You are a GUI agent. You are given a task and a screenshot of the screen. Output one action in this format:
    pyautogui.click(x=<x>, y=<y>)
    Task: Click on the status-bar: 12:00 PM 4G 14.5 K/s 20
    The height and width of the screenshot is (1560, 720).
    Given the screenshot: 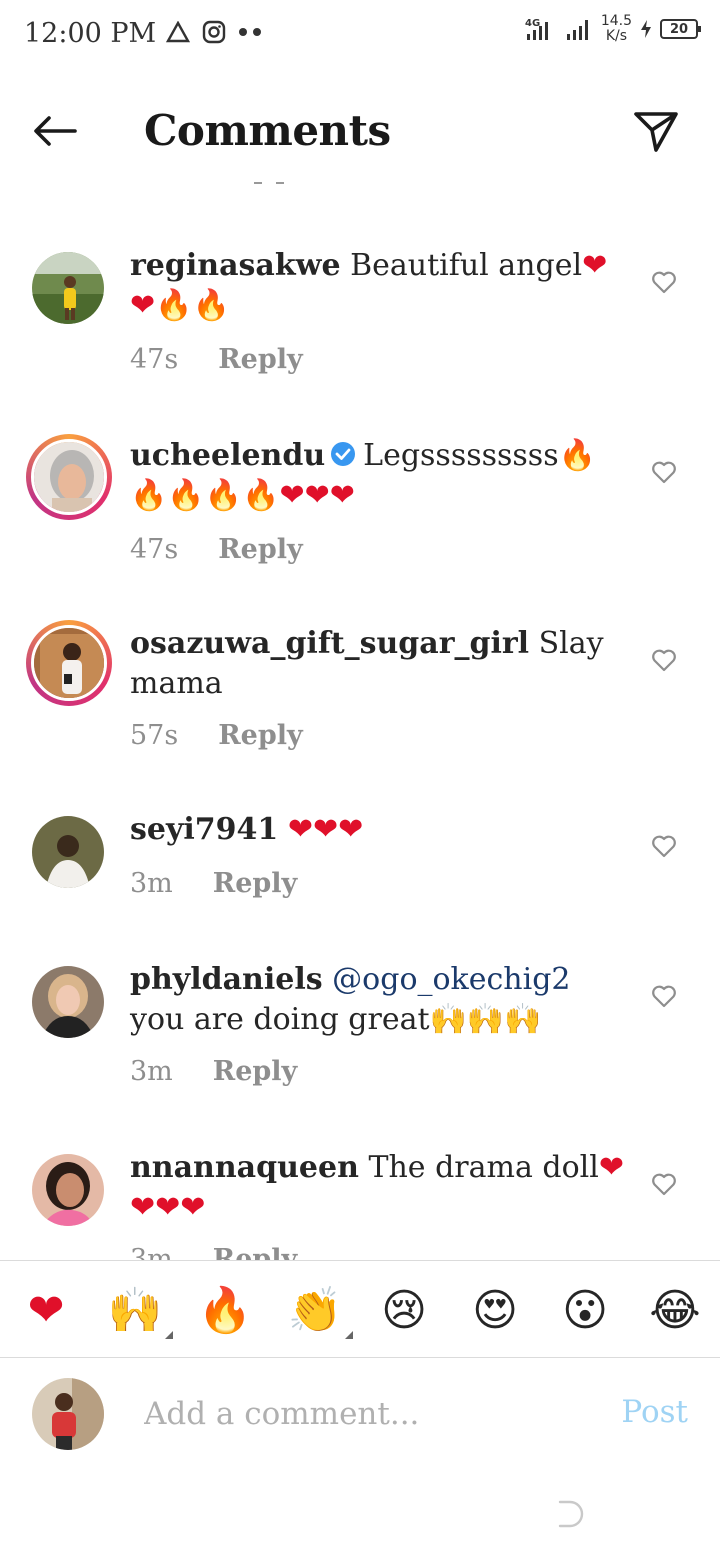 What is the action you would take?
    pyautogui.click(x=360, y=35)
    